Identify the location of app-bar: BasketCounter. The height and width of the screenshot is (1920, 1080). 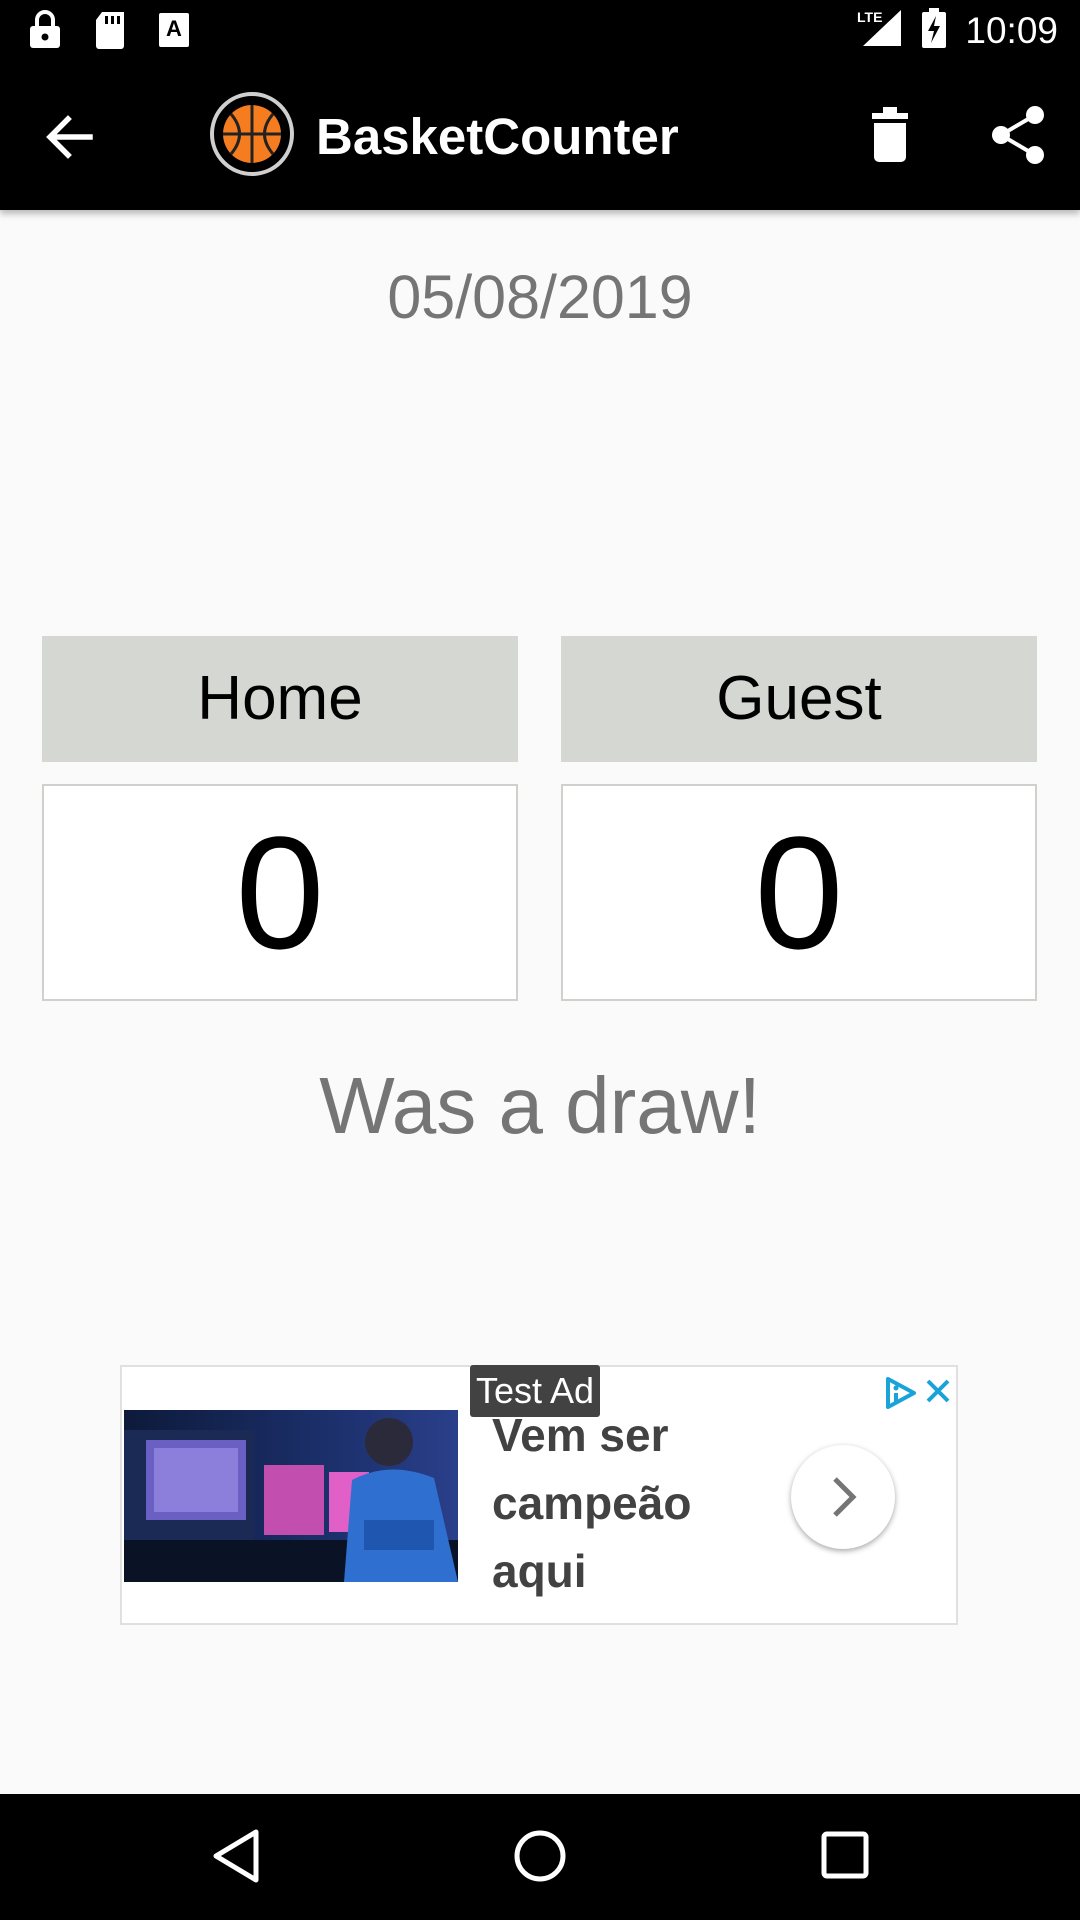
(540, 136).